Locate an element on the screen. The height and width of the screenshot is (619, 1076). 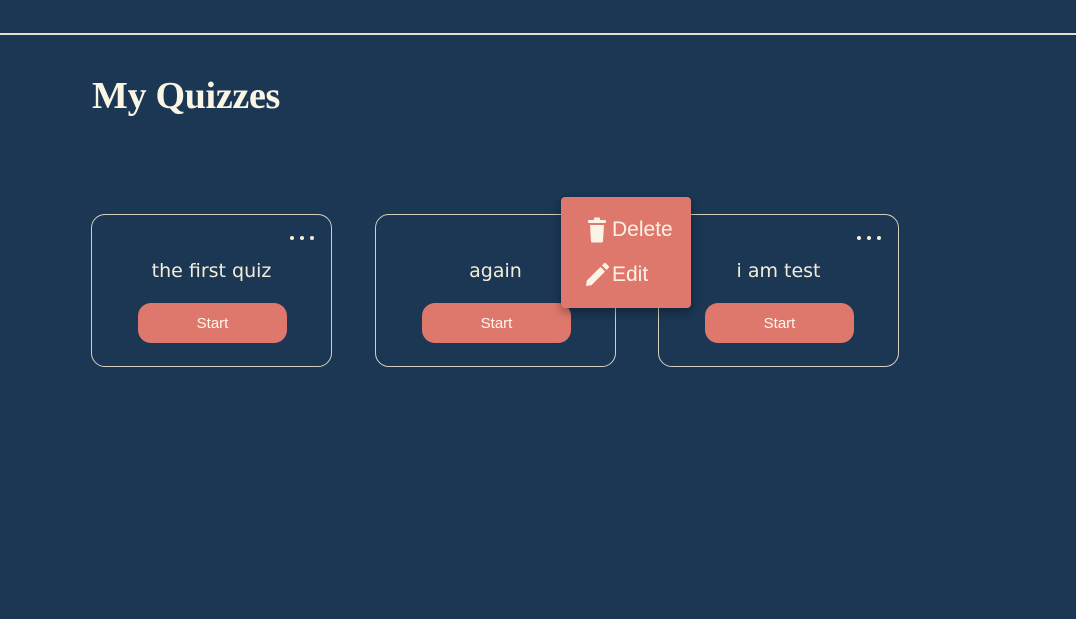
pencil-icon is located at coordinates (596, 275).